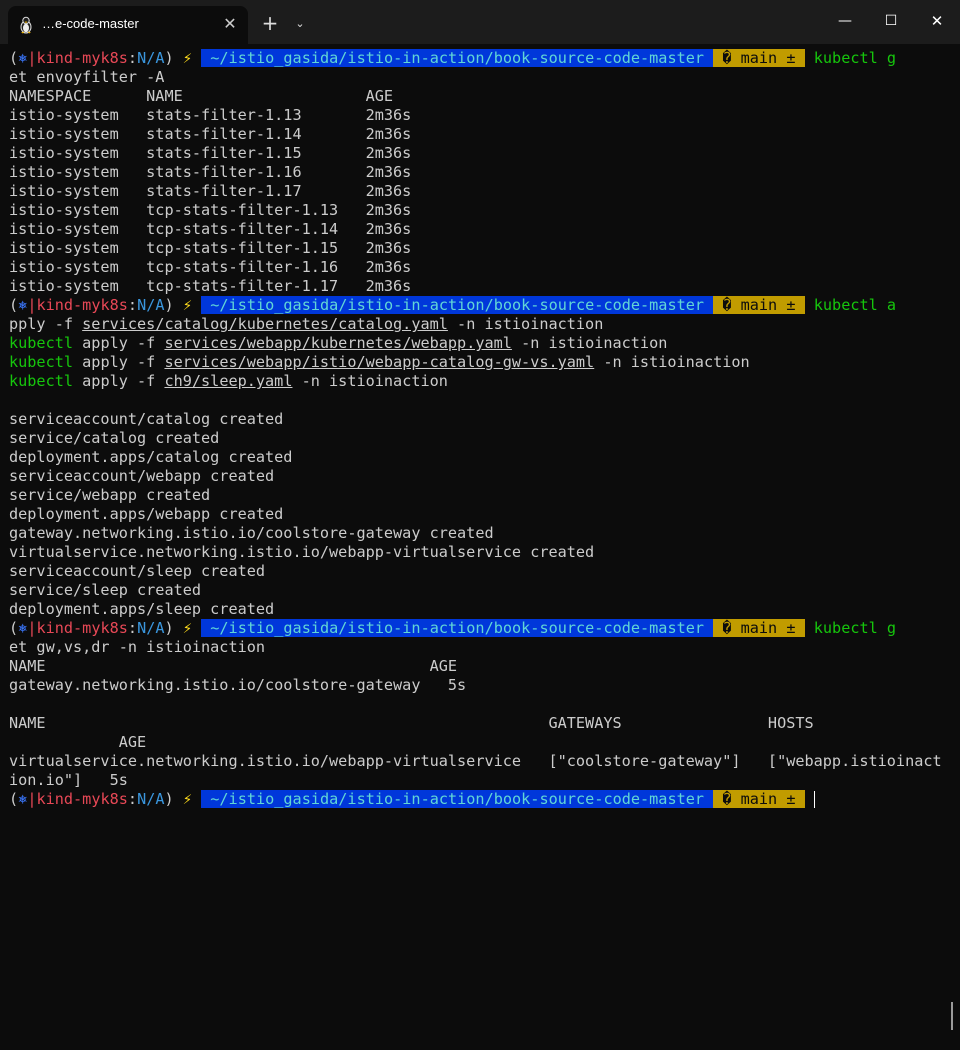  What do you see at coordinates (78, 742) in the screenshot?
I see `table-header-wrap: AGE` at bounding box center [78, 742].